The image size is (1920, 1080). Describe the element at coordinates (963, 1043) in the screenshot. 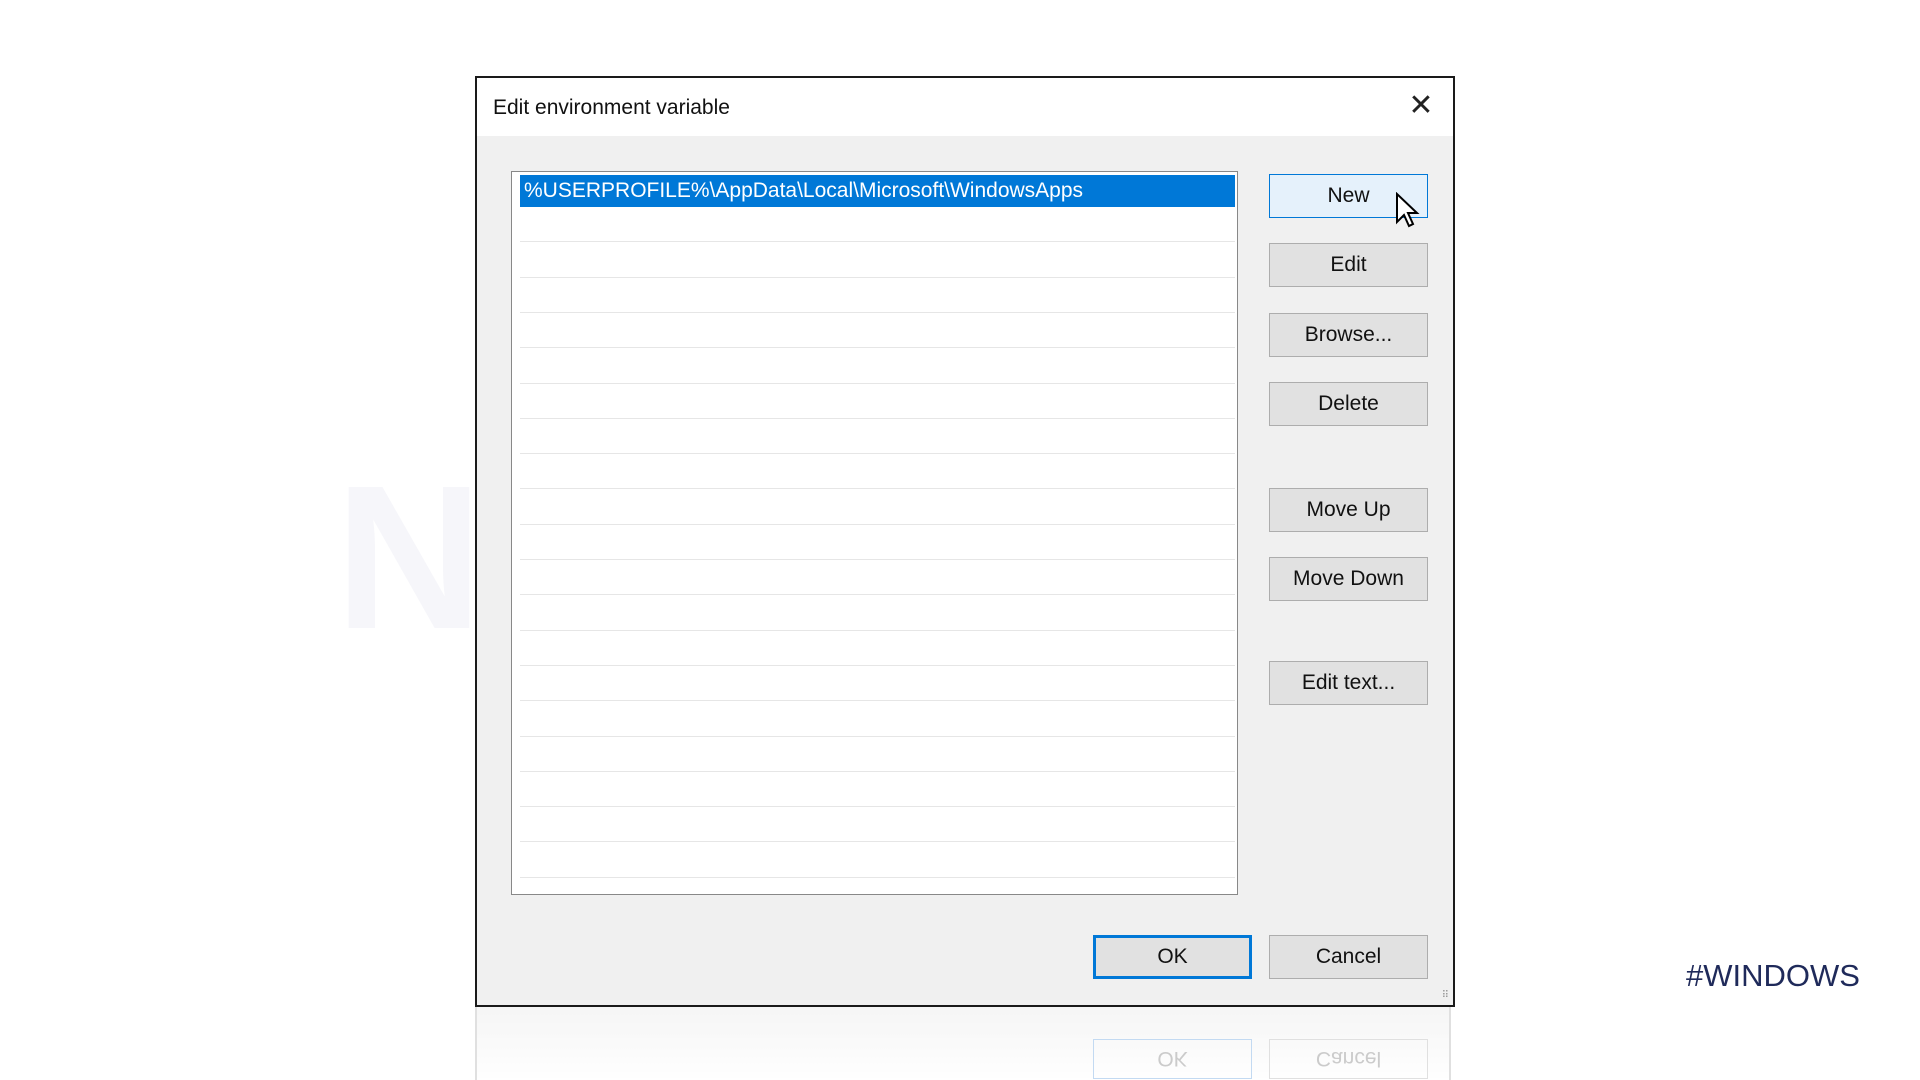

I see `dialog-reflection: OK Cancel` at that location.